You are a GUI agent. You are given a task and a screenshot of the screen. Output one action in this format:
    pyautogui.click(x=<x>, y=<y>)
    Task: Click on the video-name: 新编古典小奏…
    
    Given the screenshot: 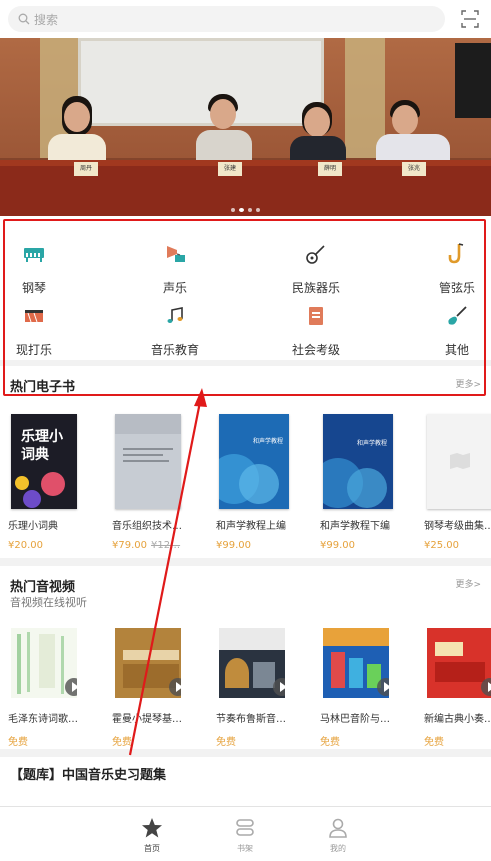 What is the action you would take?
    pyautogui.click(x=457, y=719)
    